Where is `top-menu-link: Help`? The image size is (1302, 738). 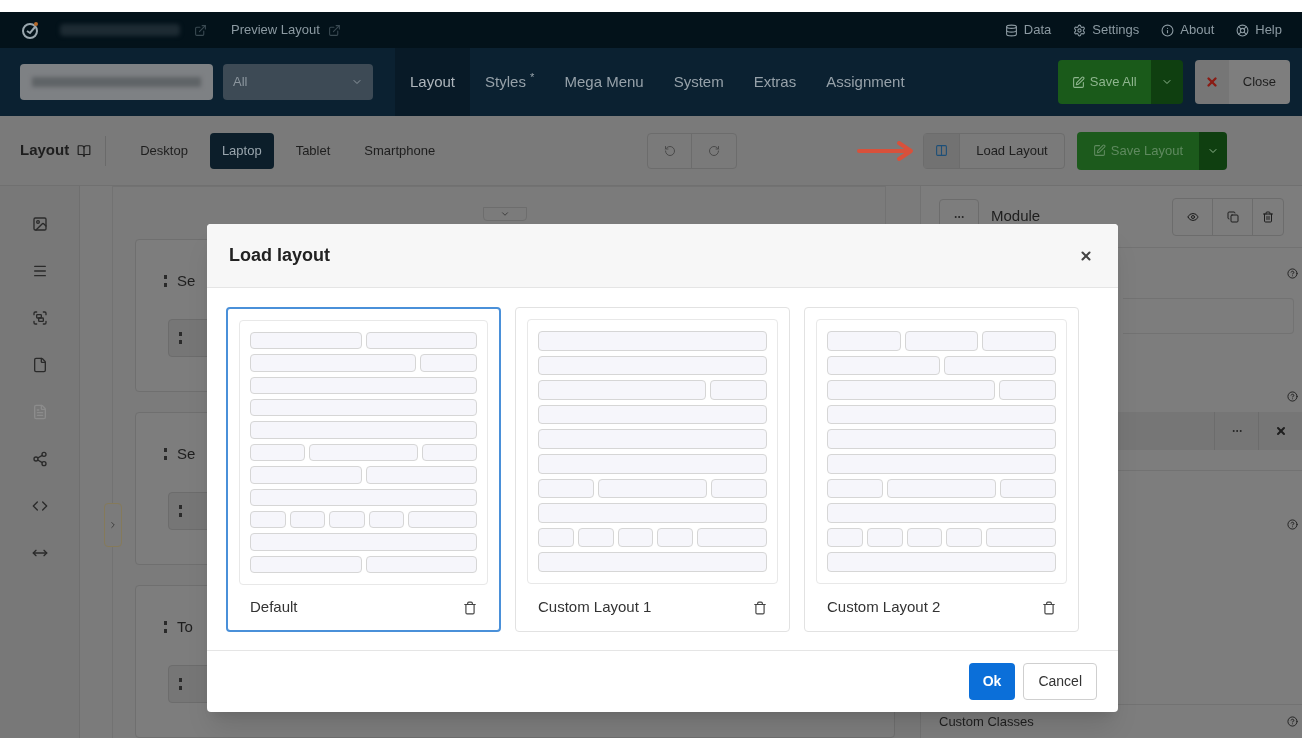
top-menu-link: Help is located at coordinates (1259, 30).